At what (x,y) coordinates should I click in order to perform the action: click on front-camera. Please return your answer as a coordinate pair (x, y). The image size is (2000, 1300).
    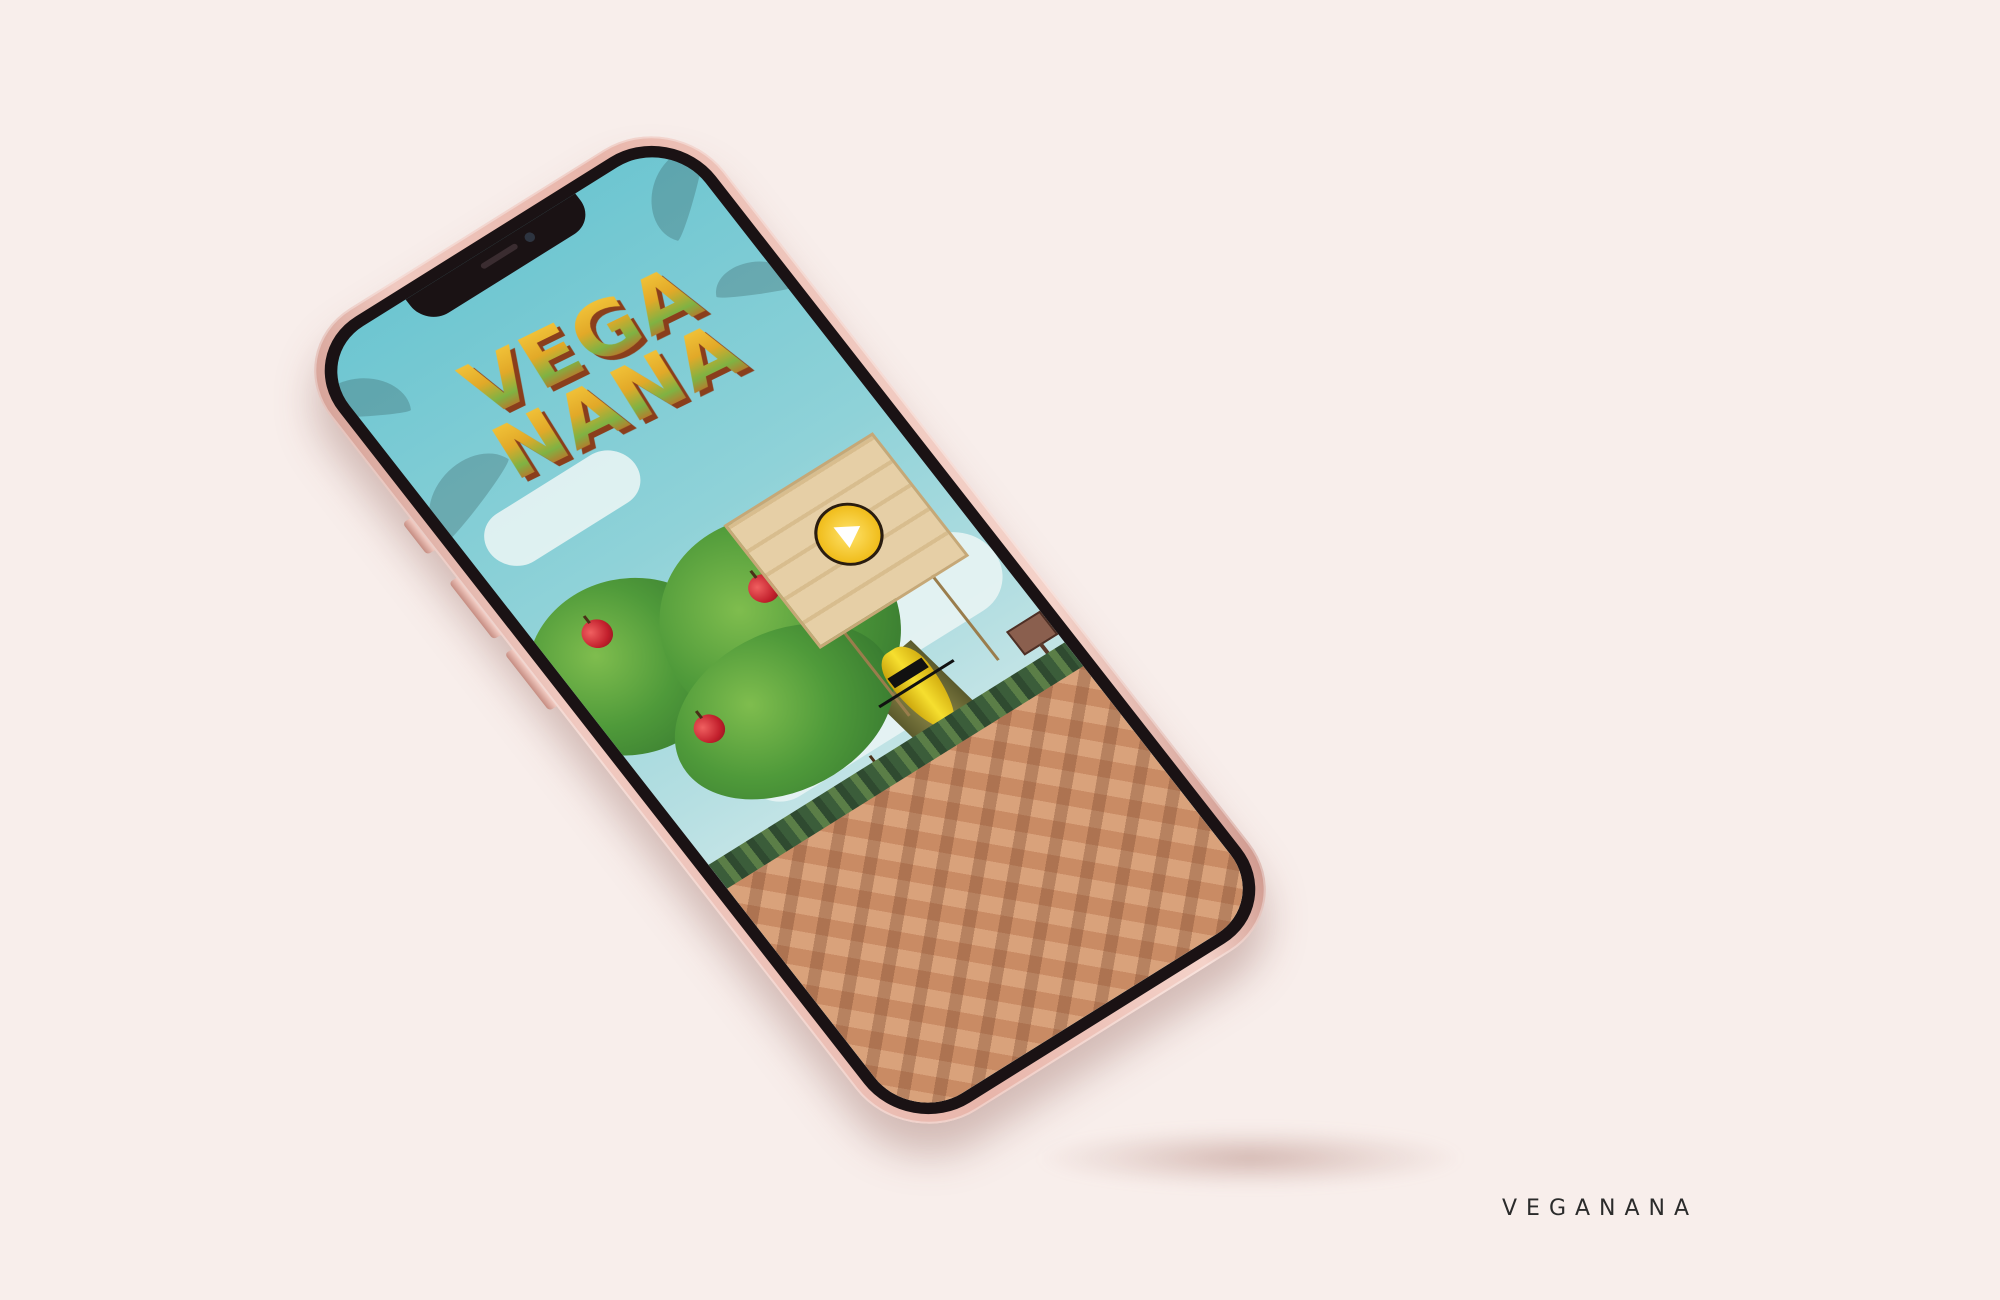
    Looking at the image, I should click on (530, 237).